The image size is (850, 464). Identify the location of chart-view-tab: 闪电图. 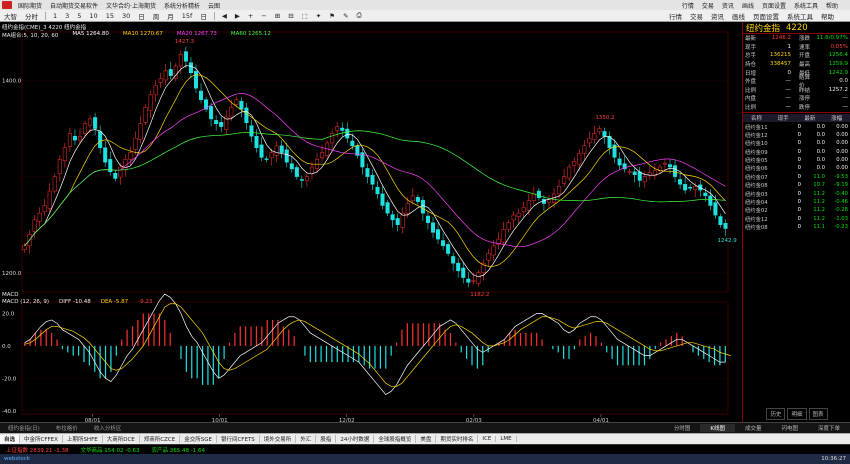
(789, 428).